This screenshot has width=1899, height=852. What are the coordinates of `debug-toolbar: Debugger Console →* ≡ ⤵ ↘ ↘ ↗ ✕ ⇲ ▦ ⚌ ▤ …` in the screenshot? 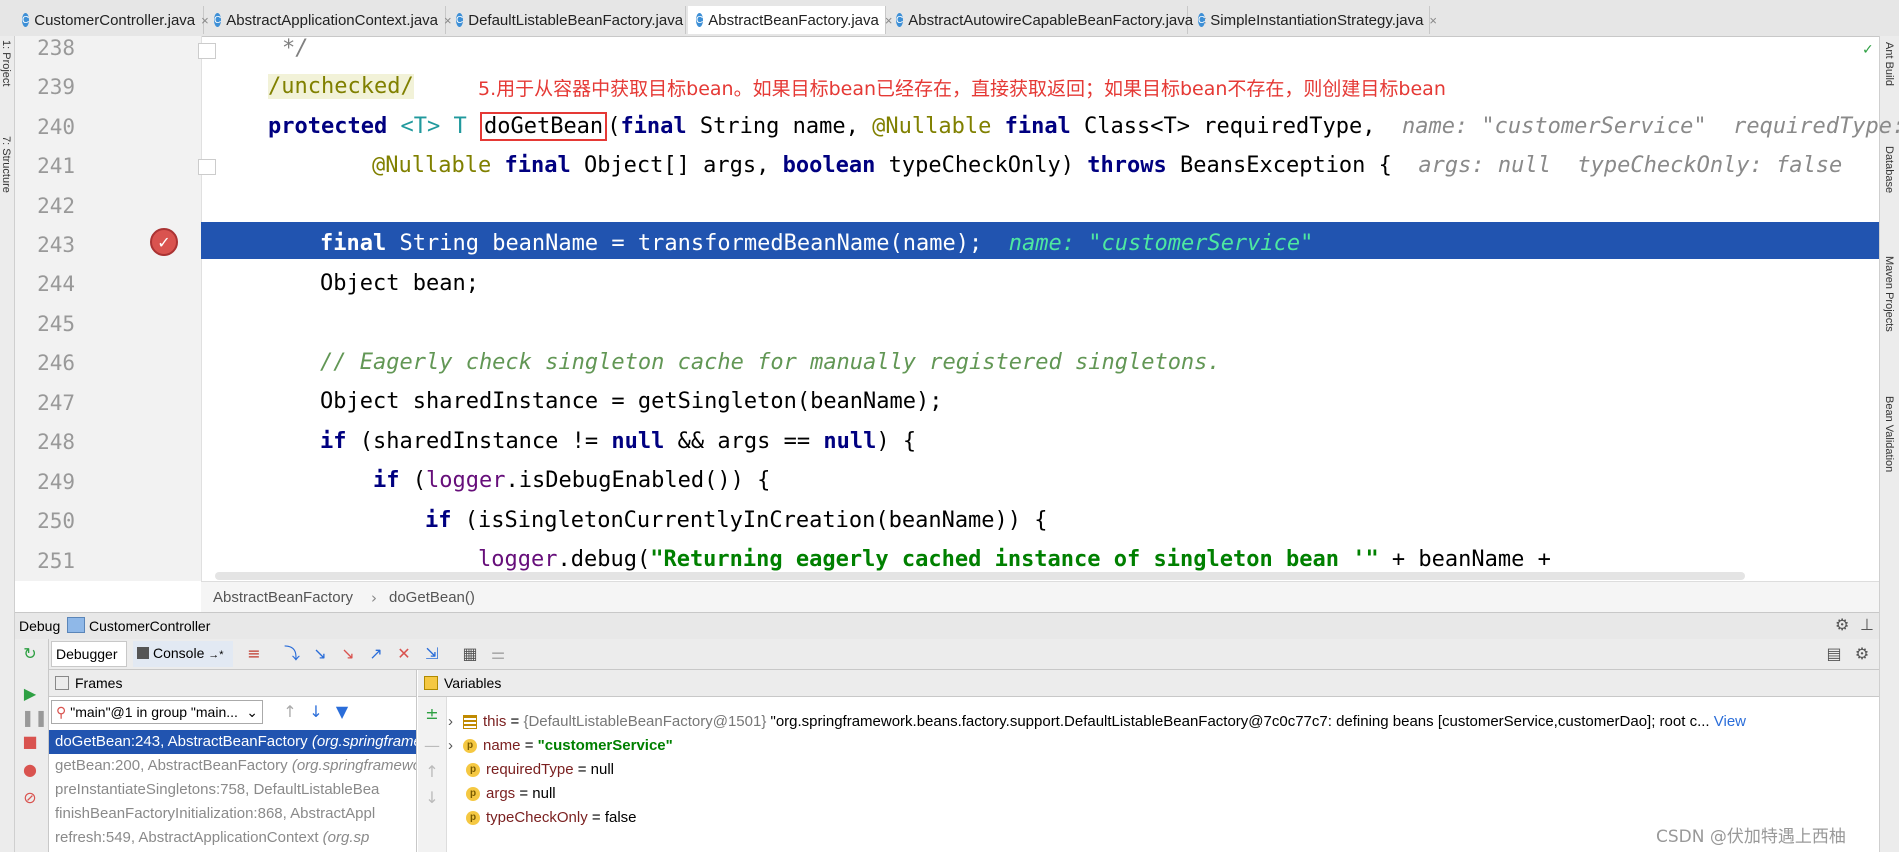 It's located at (947, 654).